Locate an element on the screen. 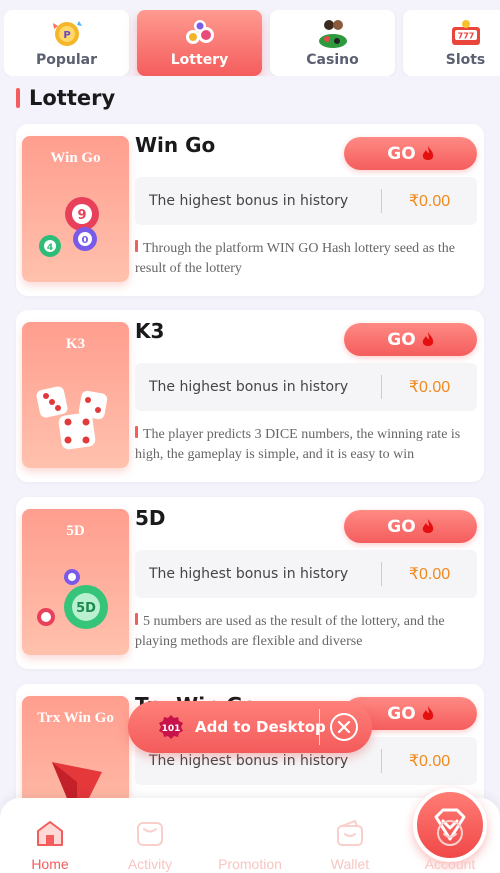 The height and width of the screenshot is (873, 500). game-thumbnail: 5D 5D is located at coordinates (75, 582).